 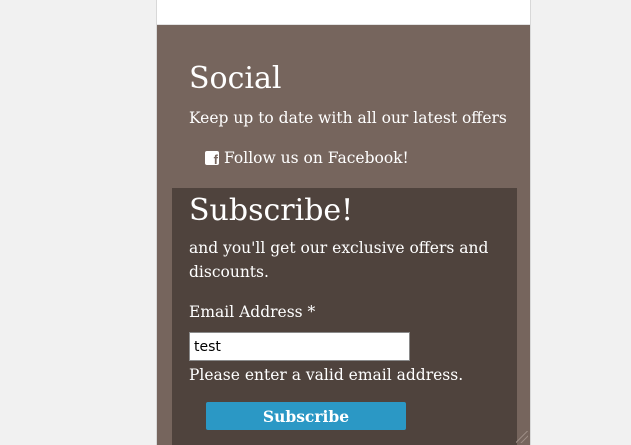 I want to click on email-error-message: Please enter a valid email address., so click(x=326, y=375).